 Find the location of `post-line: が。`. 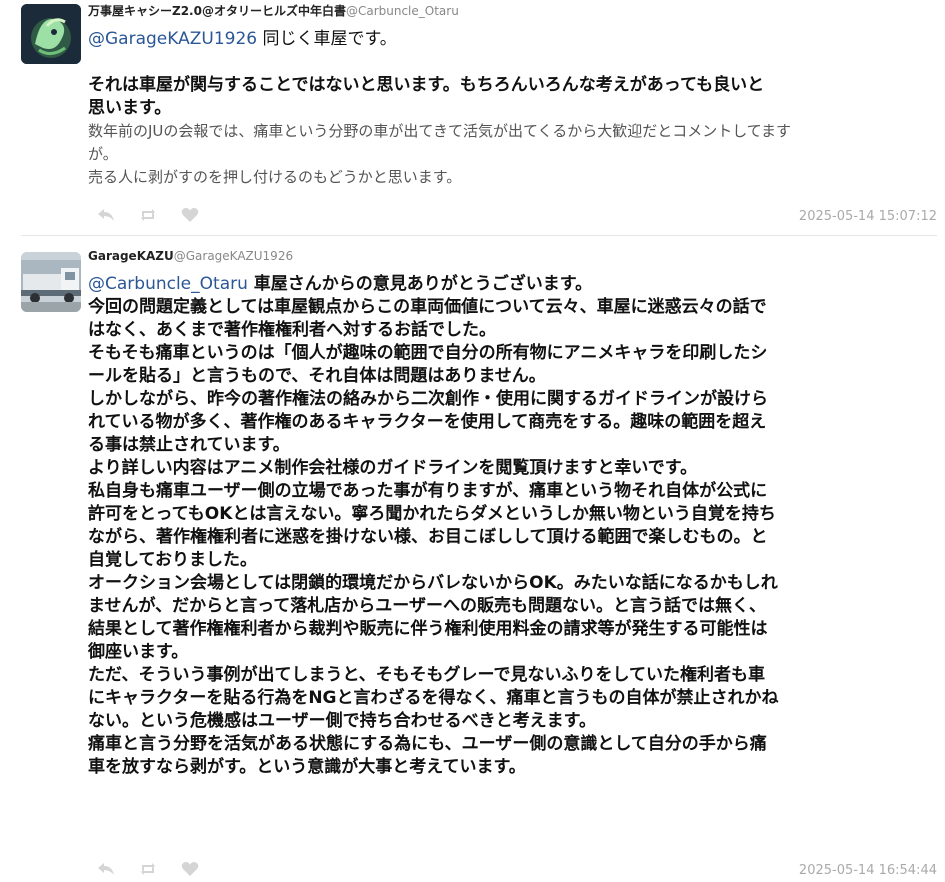

post-line: が。 is located at coordinates (103, 154).